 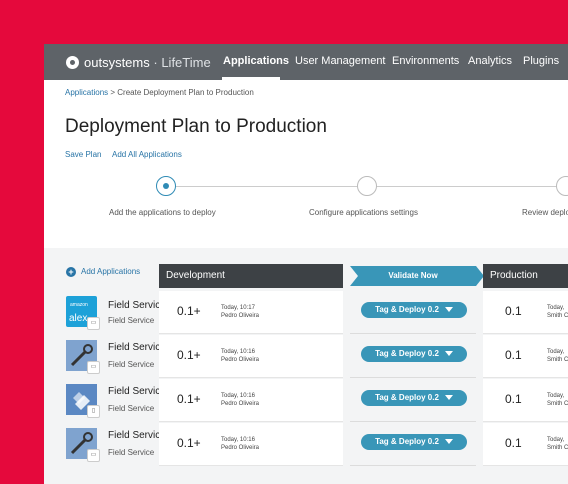 I want to click on svg-text: alex, so click(x=78, y=318).